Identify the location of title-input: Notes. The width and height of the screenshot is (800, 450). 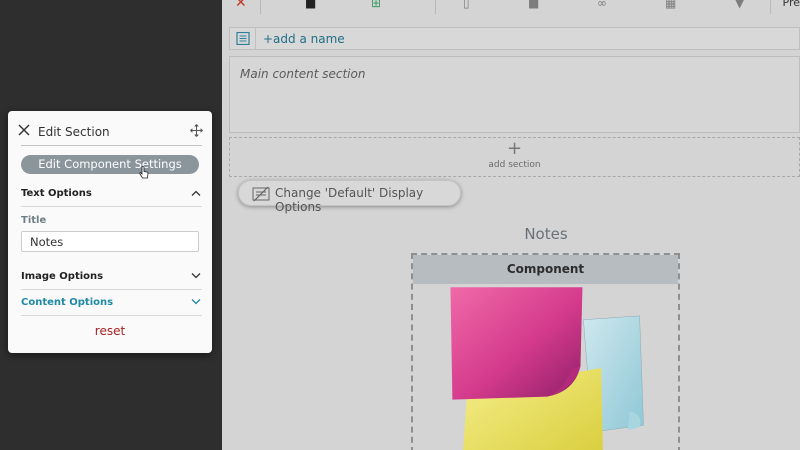
(110, 241).